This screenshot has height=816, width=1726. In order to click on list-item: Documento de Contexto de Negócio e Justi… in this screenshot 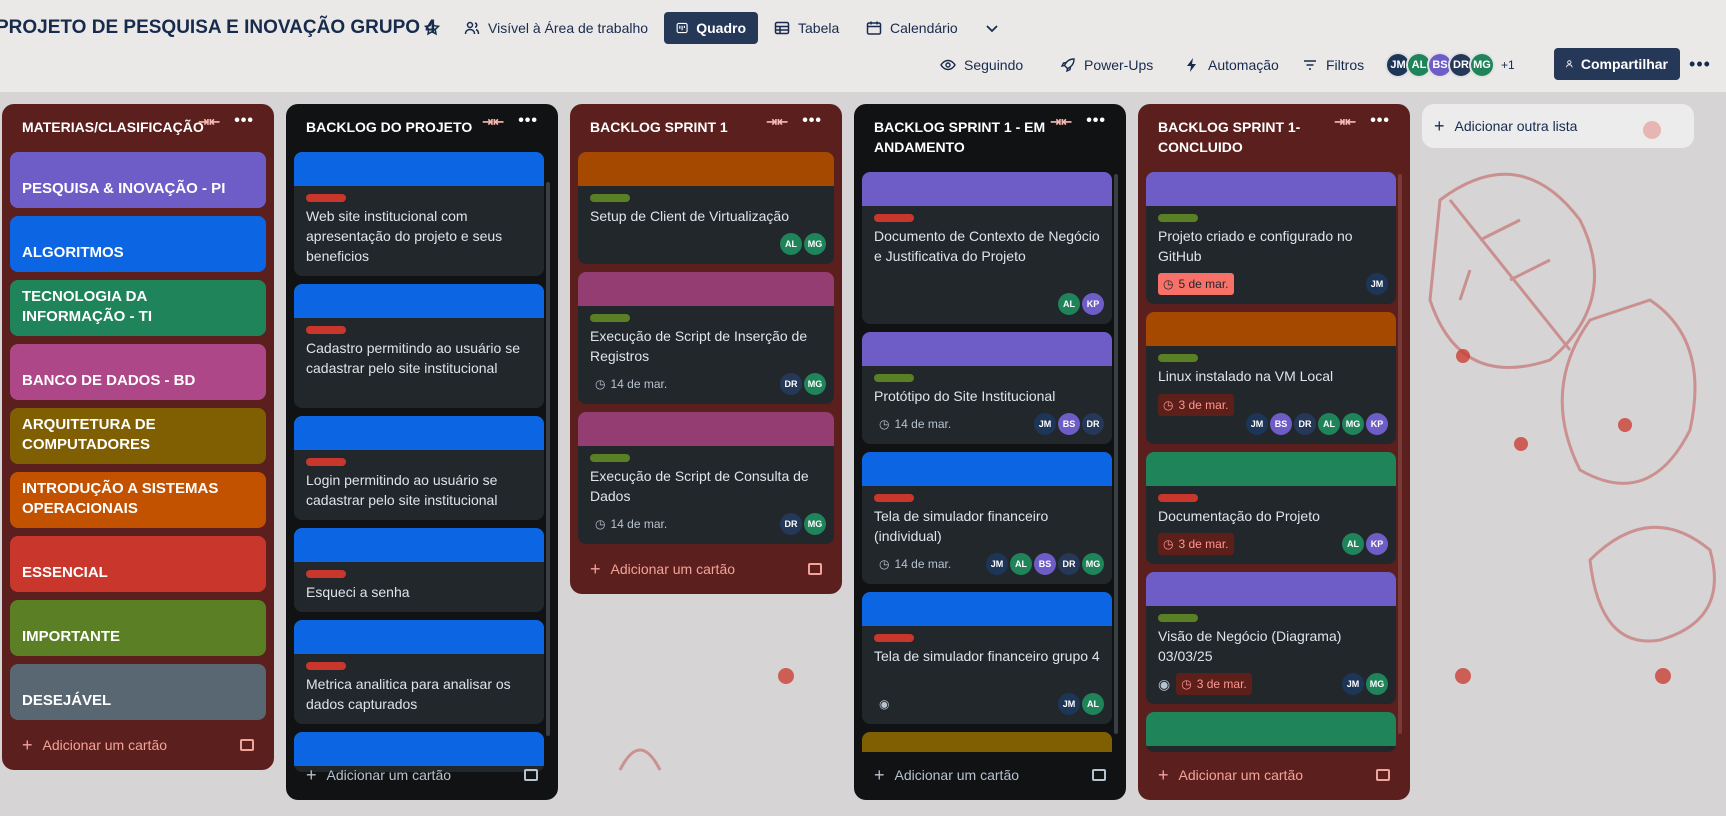, I will do `click(987, 248)`.